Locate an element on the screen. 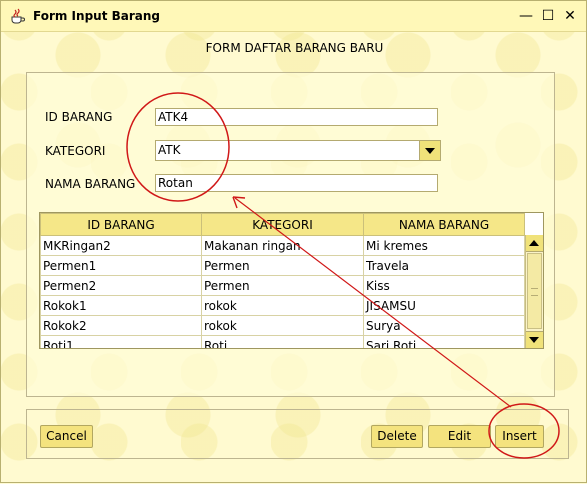 The image size is (587, 484). table-header-row: ID BARANG KATEGORI NAMA BARANG is located at coordinates (282, 224).